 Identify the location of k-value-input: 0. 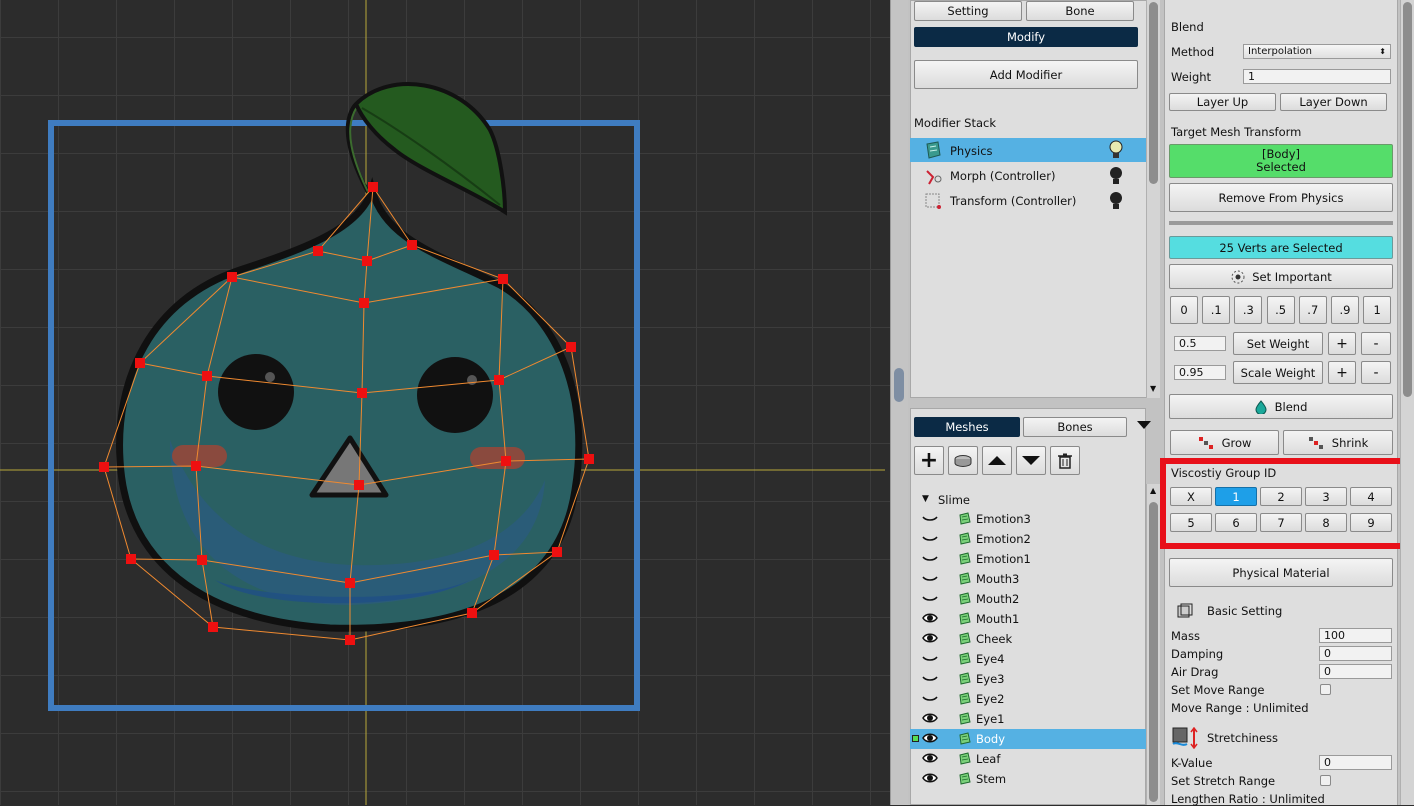
(1355, 762).